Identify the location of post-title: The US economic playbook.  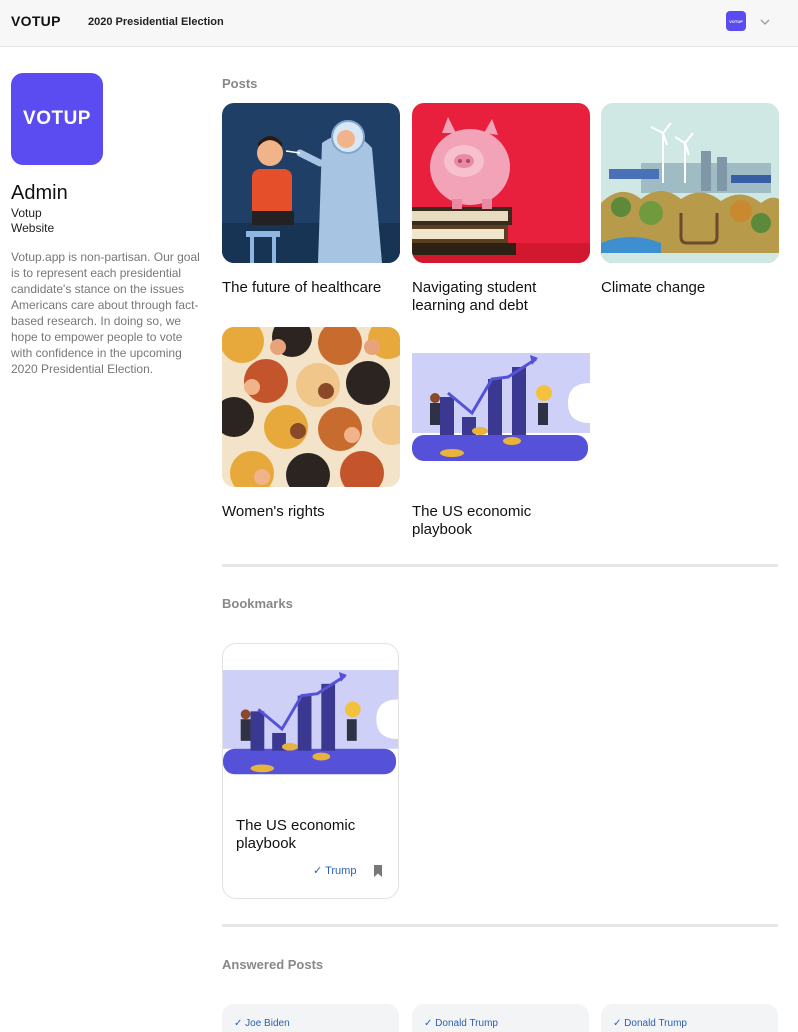
(501, 521).